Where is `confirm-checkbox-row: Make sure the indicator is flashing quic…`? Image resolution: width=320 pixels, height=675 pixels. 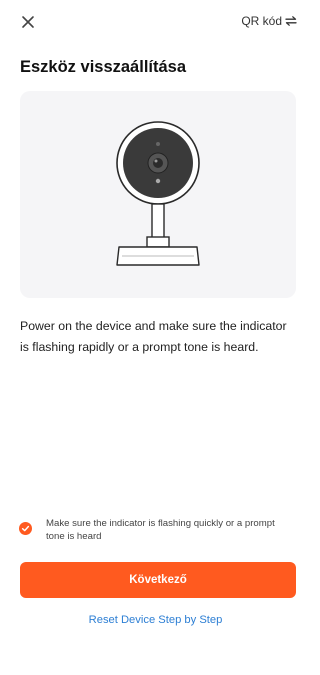
confirm-checkbox-row: Make sure the indicator is flashing quic… is located at coordinates (157, 530).